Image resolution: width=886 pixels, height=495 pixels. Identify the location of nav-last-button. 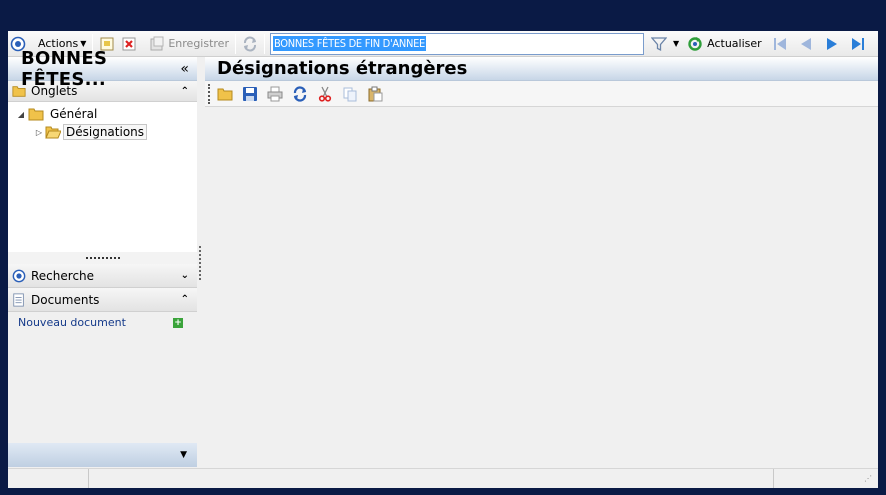
(858, 44).